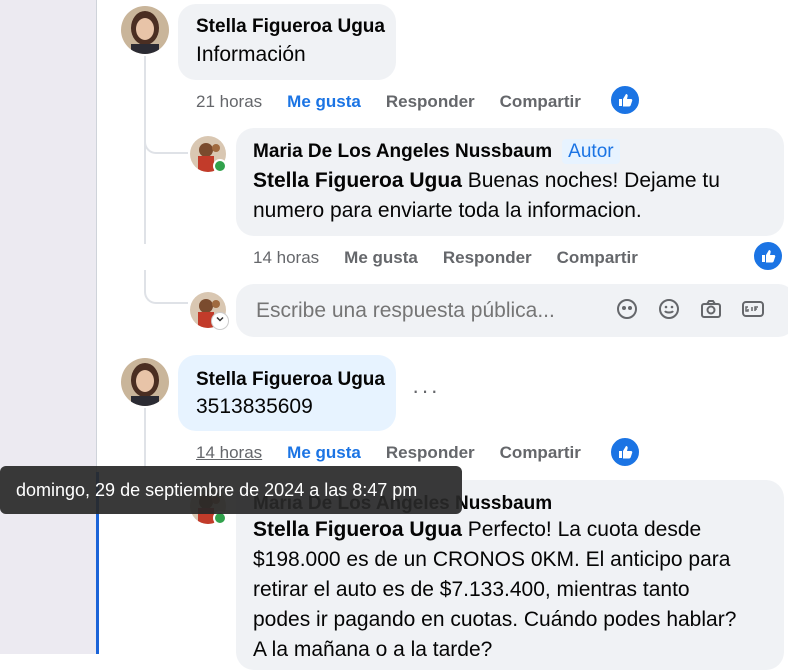 The width and height of the screenshot is (788, 670). What do you see at coordinates (251, 54) in the screenshot?
I see `comment-text: Información` at bounding box center [251, 54].